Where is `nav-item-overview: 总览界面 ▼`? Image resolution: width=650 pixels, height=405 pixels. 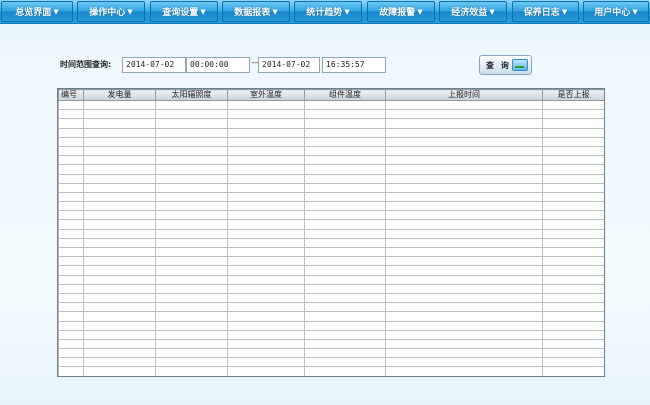 nav-item-overview: 总览界面 ▼ is located at coordinates (37, 11).